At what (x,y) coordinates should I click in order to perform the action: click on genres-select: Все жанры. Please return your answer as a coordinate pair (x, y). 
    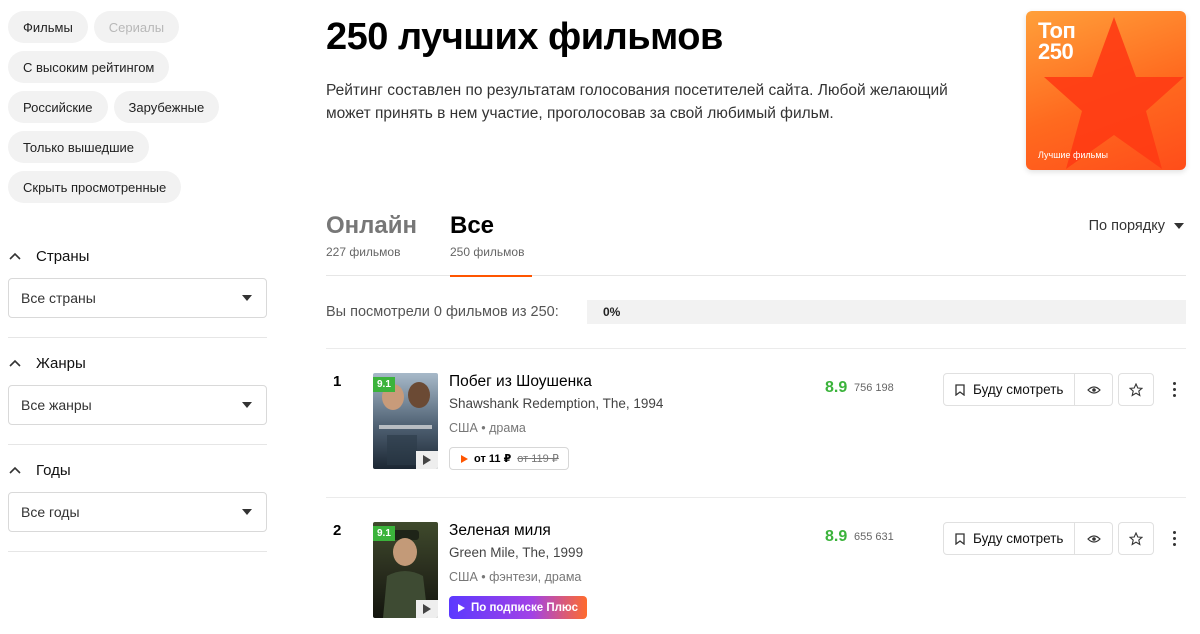
    Looking at the image, I should click on (137, 405).